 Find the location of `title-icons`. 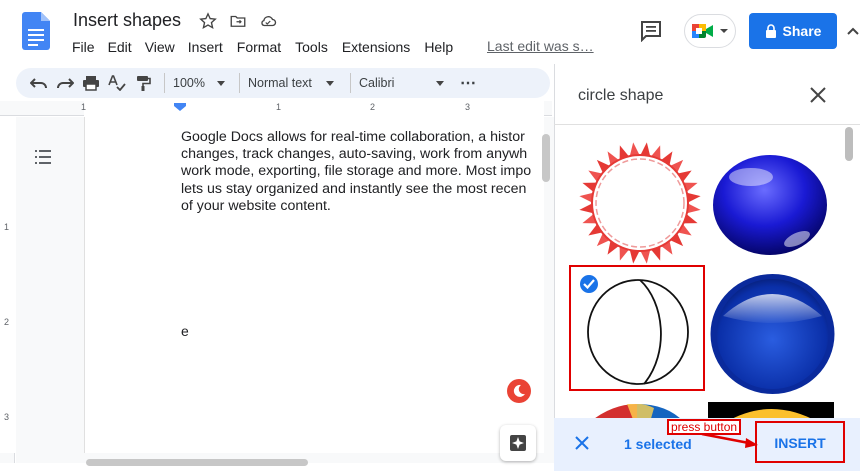

title-icons is located at coordinates (238, 21).